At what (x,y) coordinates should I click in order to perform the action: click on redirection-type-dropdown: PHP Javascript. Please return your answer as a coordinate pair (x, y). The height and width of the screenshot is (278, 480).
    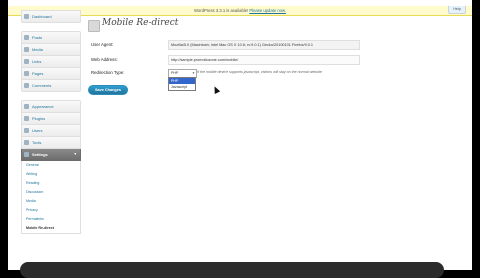
    Looking at the image, I should click on (182, 84).